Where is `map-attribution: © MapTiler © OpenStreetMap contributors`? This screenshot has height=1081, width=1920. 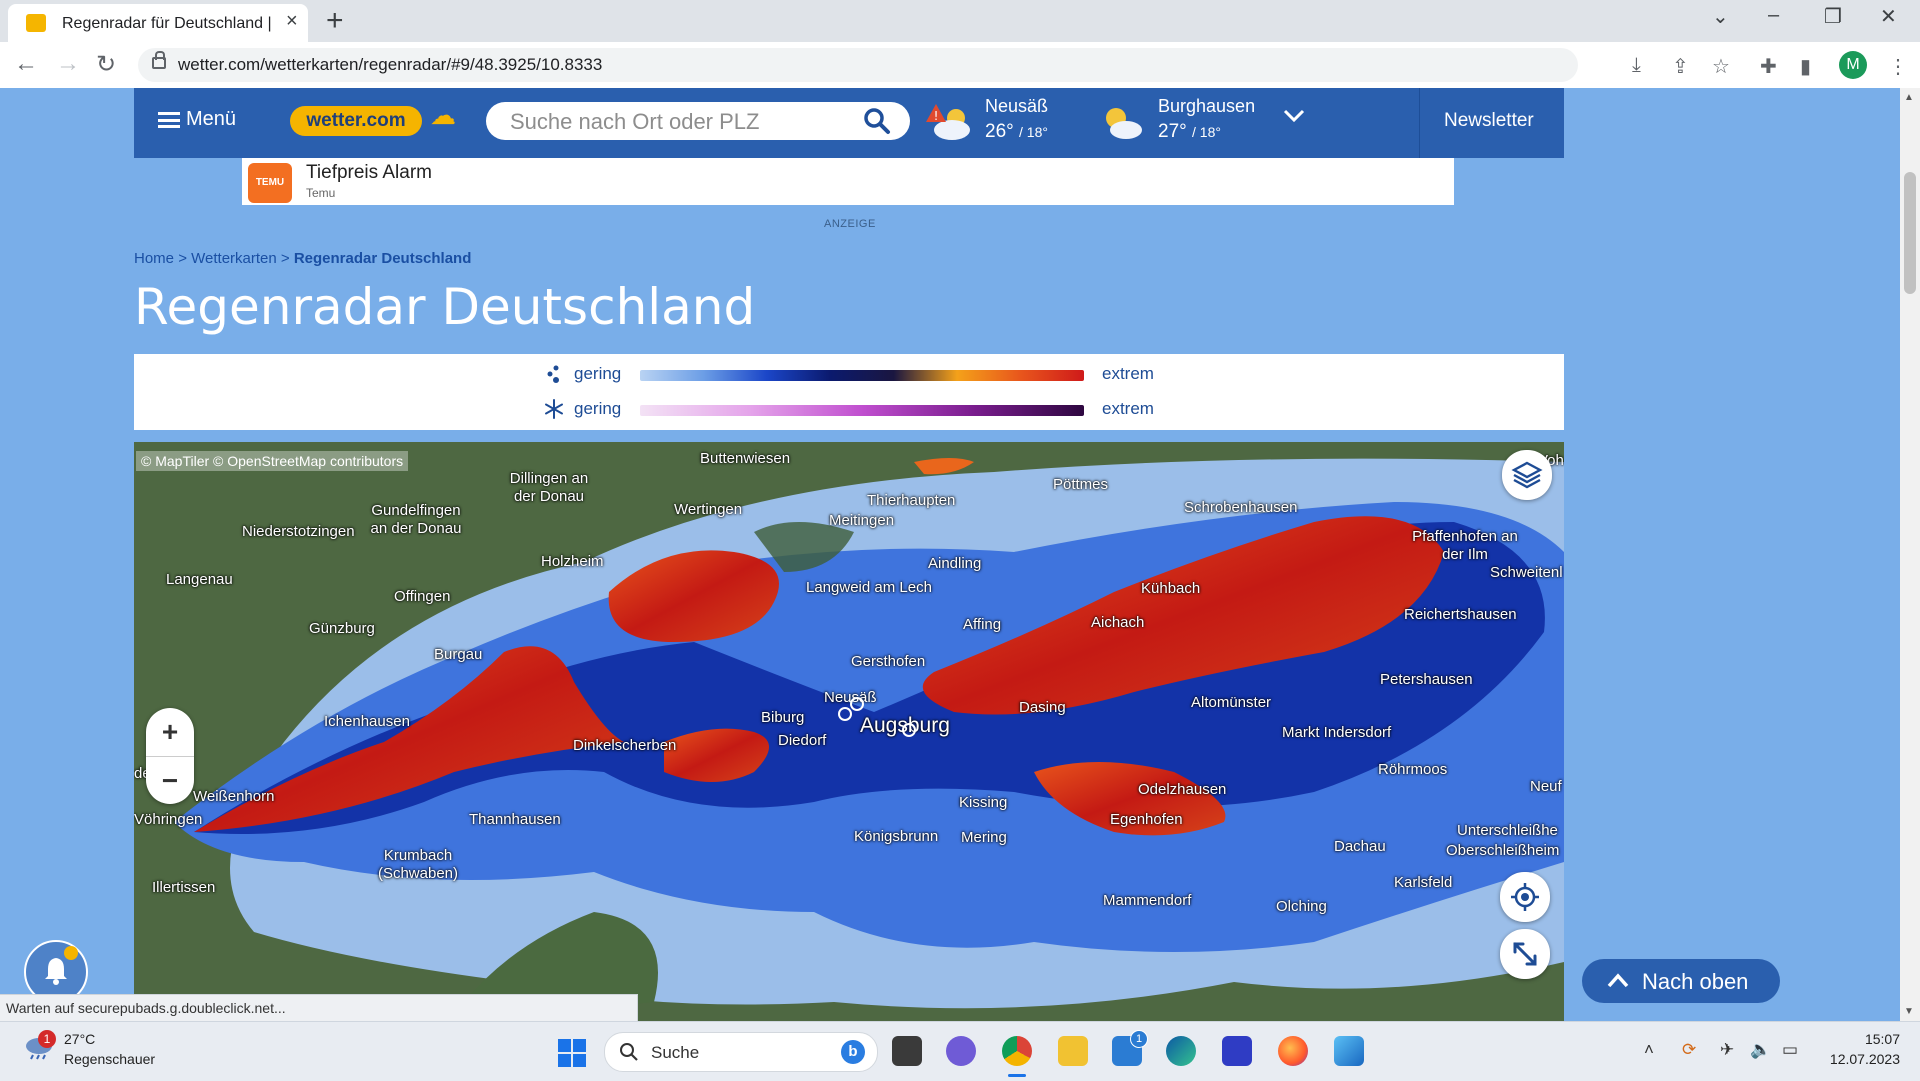
map-attribution: © MapTiler © OpenStreetMap contributors is located at coordinates (272, 461).